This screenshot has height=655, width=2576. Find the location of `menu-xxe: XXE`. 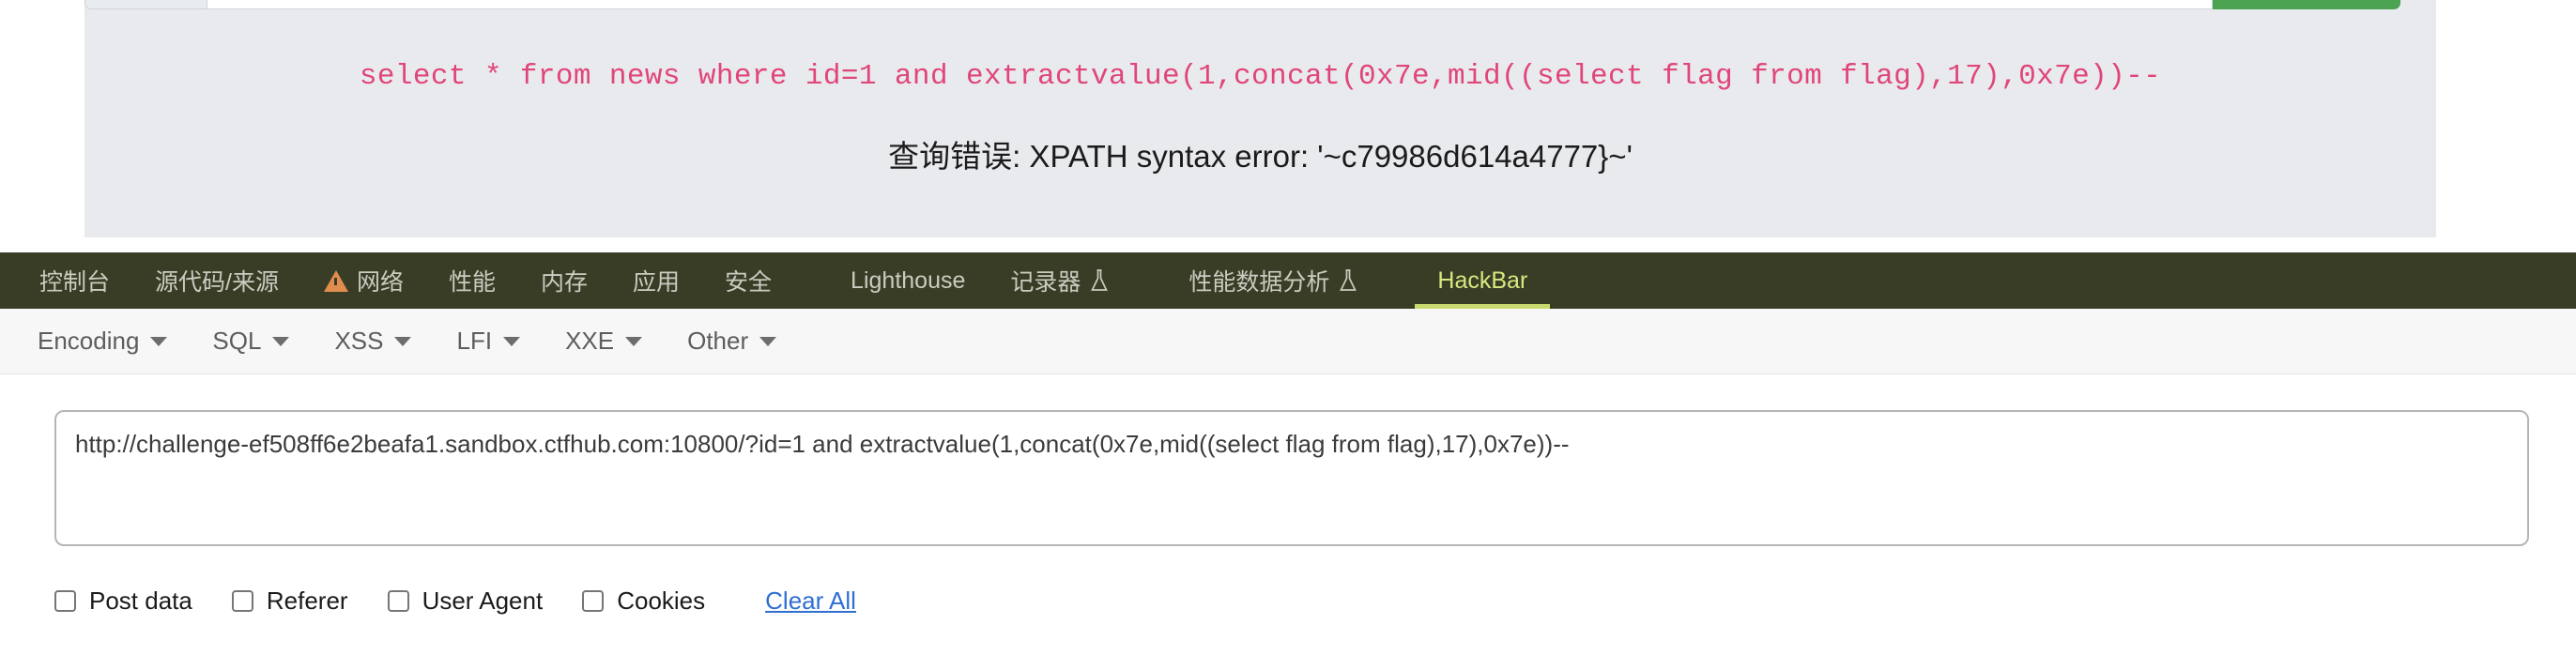

menu-xxe: XXE is located at coordinates (604, 342).